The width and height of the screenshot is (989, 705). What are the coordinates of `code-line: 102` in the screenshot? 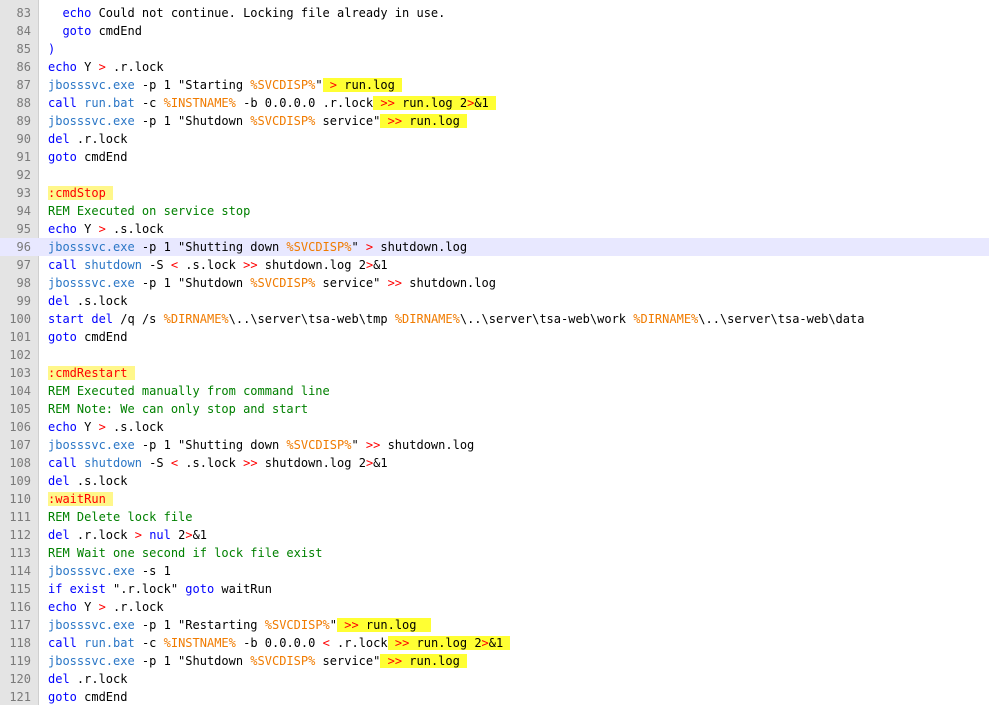 It's located at (494, 355).